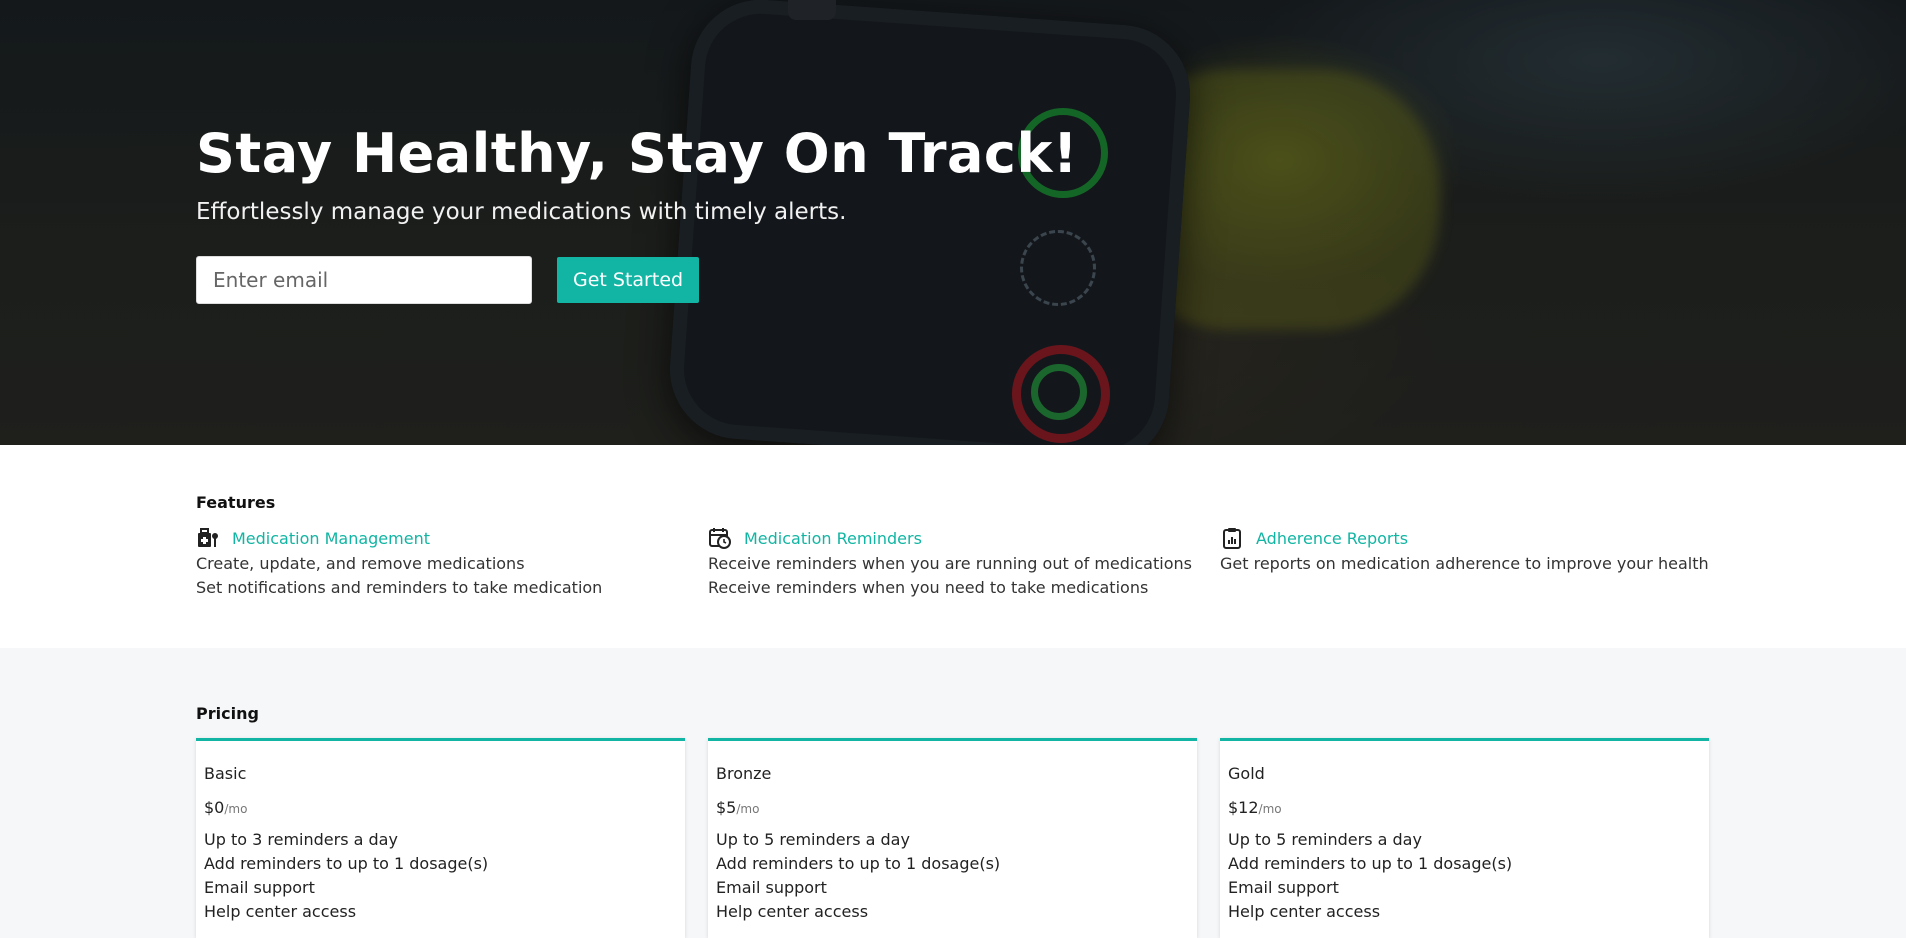 The width and height of the screenshot is (1906, 938). Describe the element at coordinates (1464, 807) in the screenshot. I see `plan-price: $12/mo` at that location.